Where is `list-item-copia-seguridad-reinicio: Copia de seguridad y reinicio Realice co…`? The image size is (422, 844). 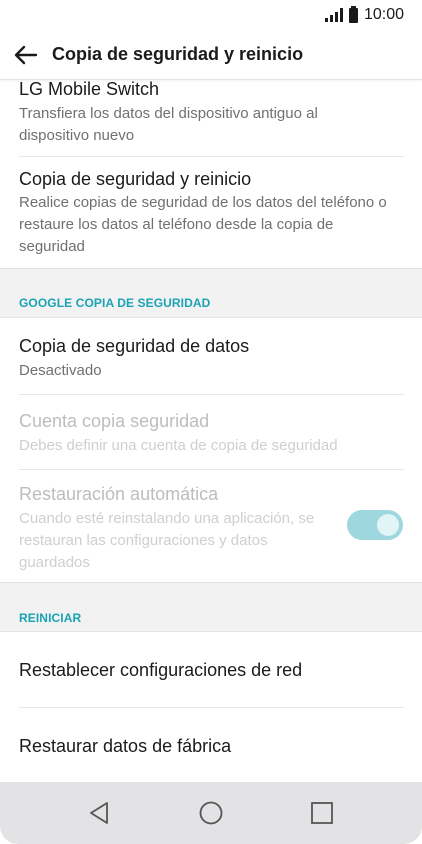
list-item-copia-seguridad-reinicio: Copia de seguridad y reinicio Realice co… is located at coordinates (211, 212).